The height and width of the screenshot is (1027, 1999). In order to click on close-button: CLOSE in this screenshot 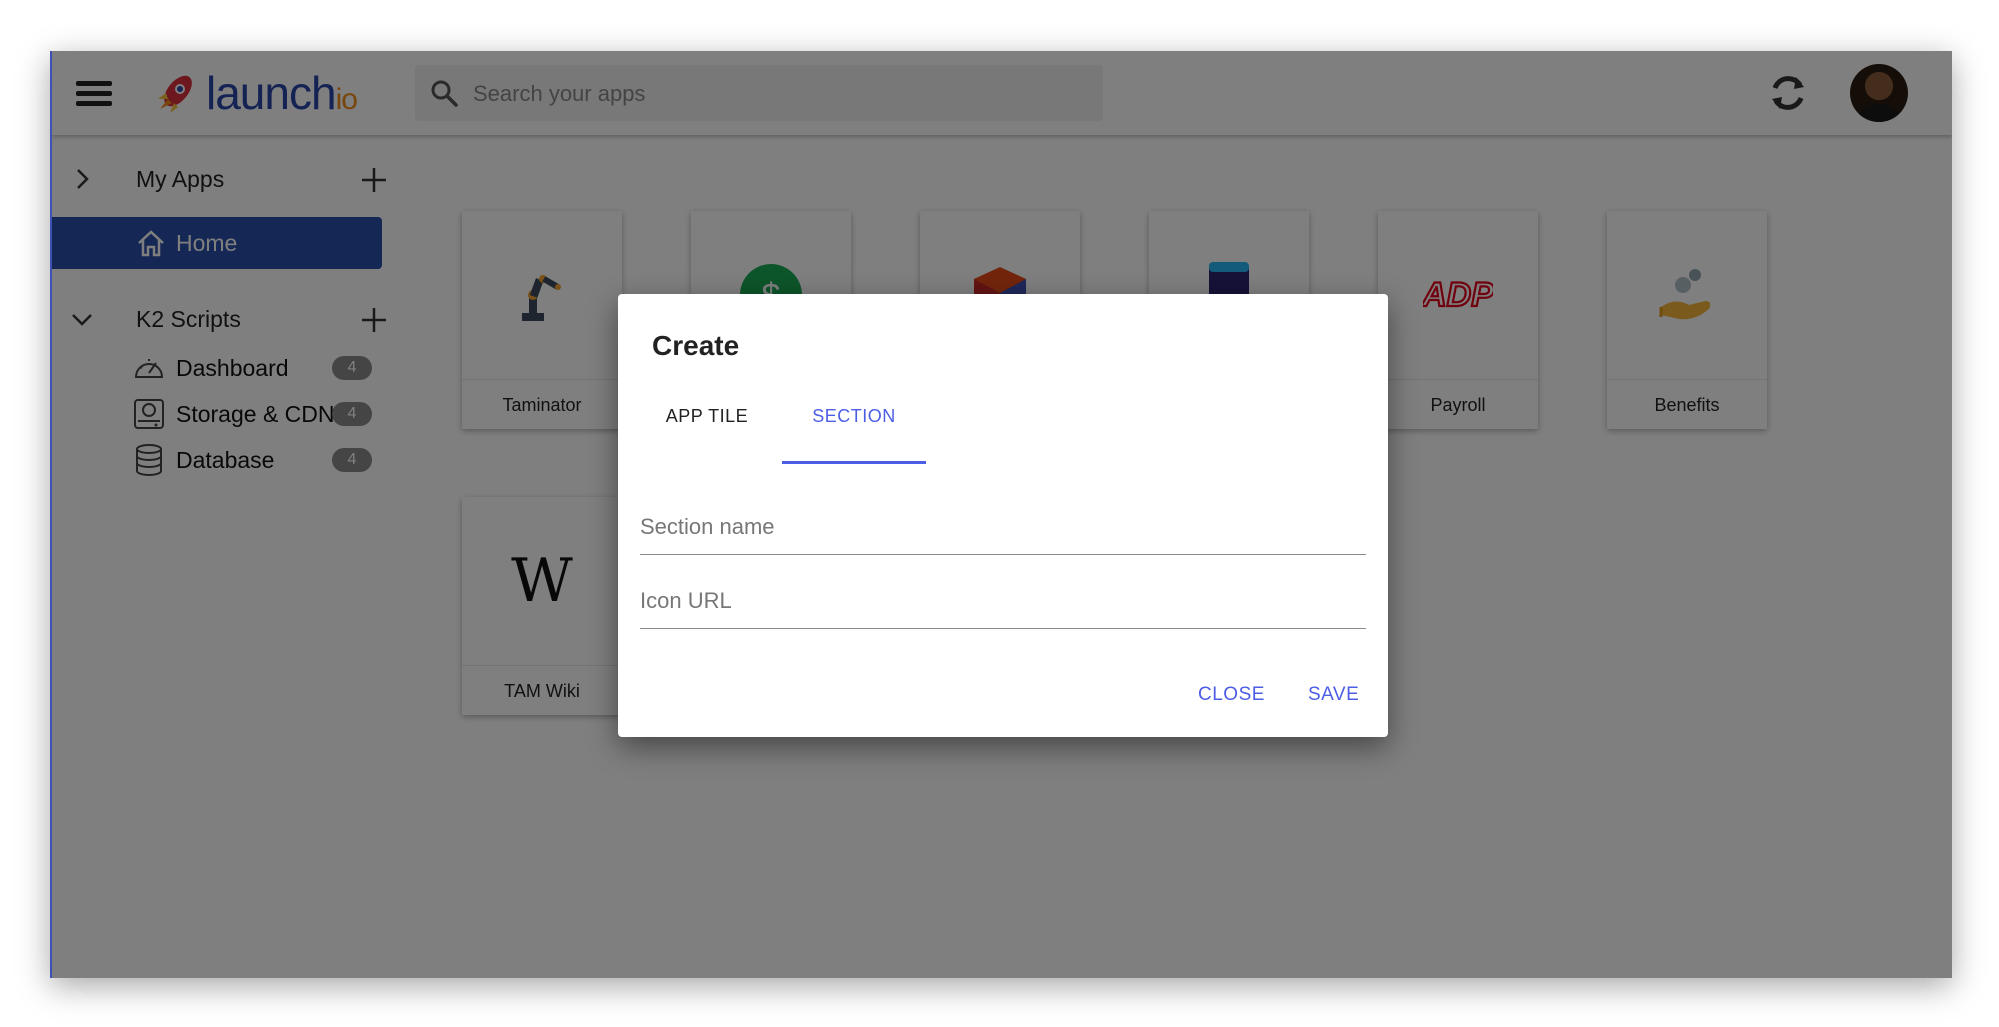, I will do `click(1231, 695)`.